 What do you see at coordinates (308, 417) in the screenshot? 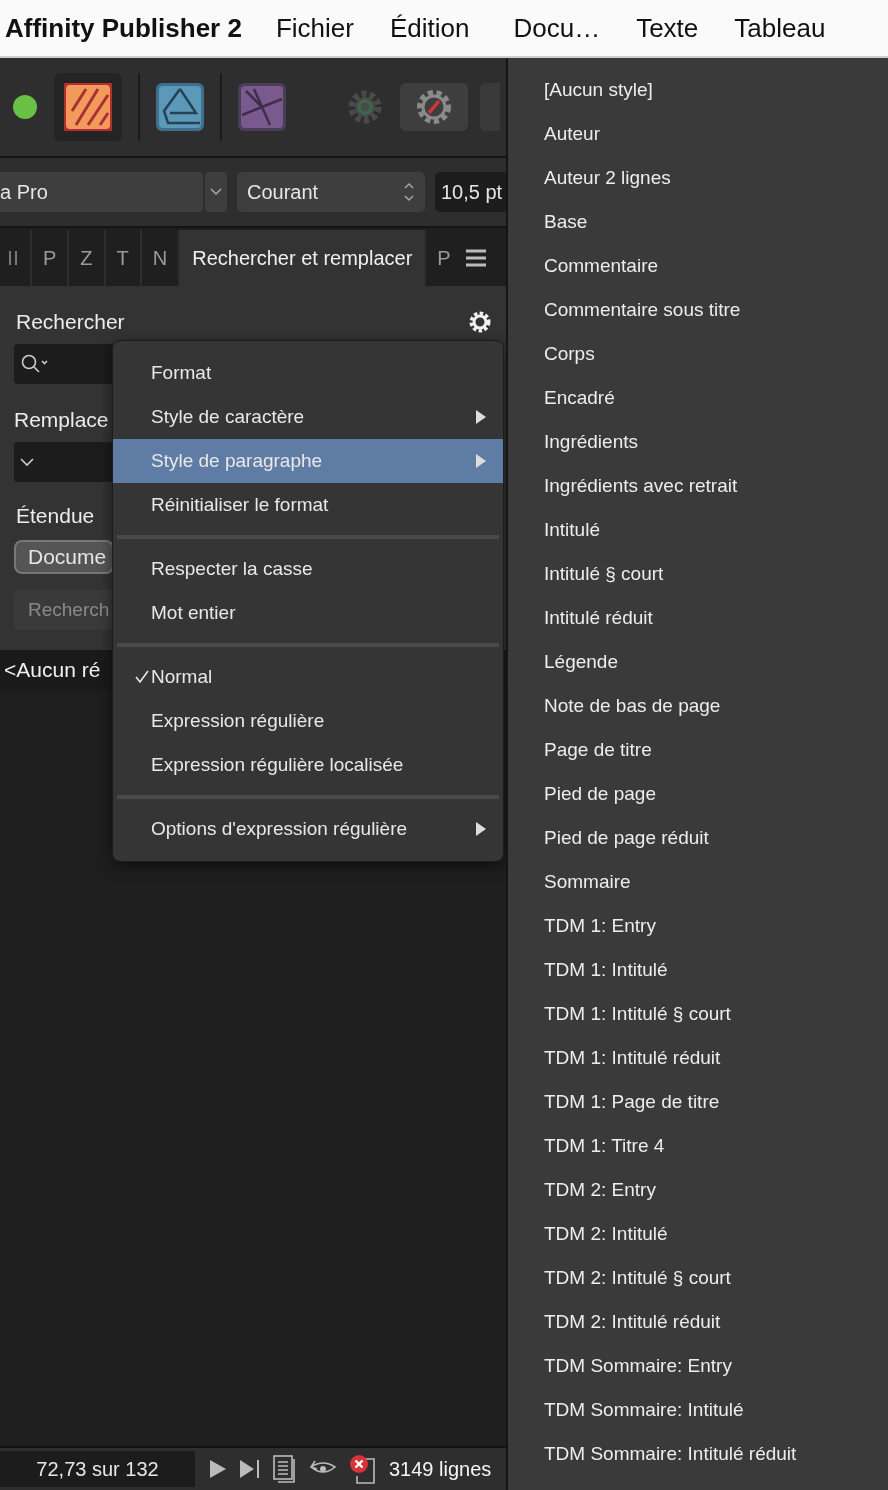
I see `menu-item: Style de caractère` at bounding box center [308, 417].